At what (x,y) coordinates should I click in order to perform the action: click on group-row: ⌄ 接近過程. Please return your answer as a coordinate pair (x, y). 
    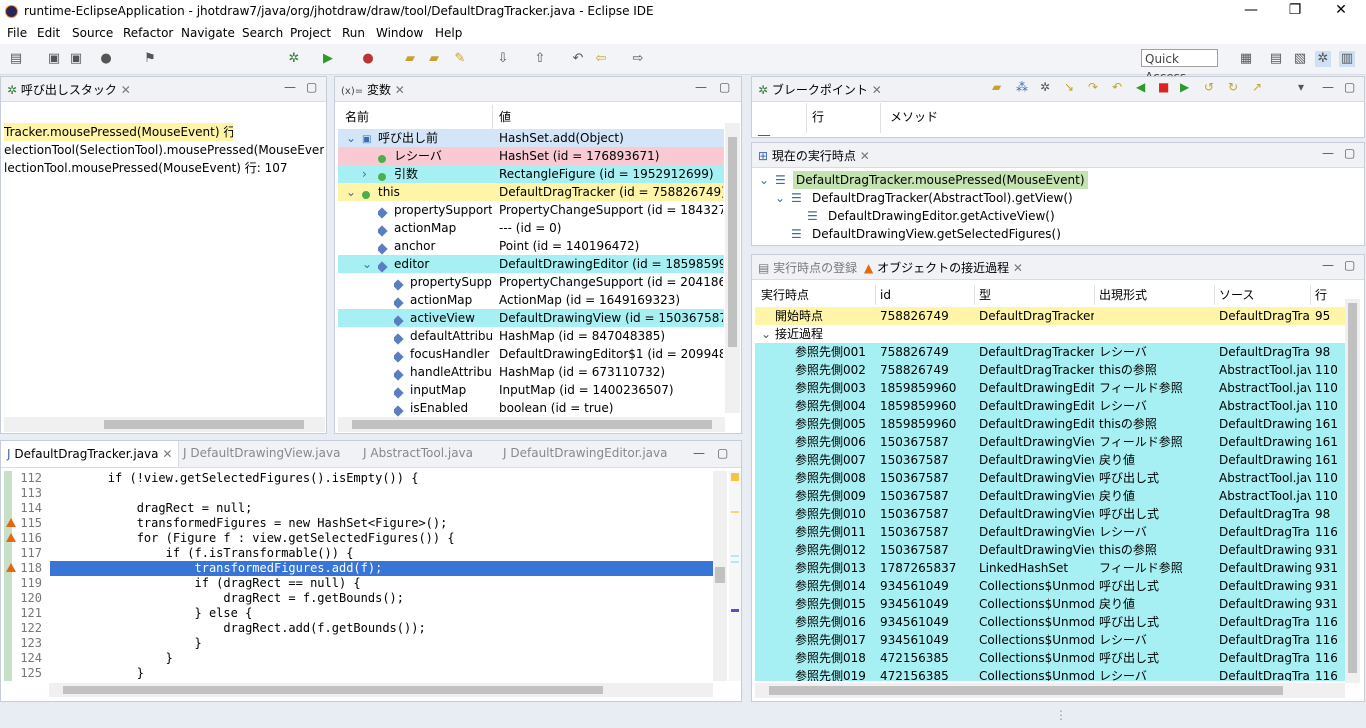
    Looking at the image, I should click on (1050, 334).